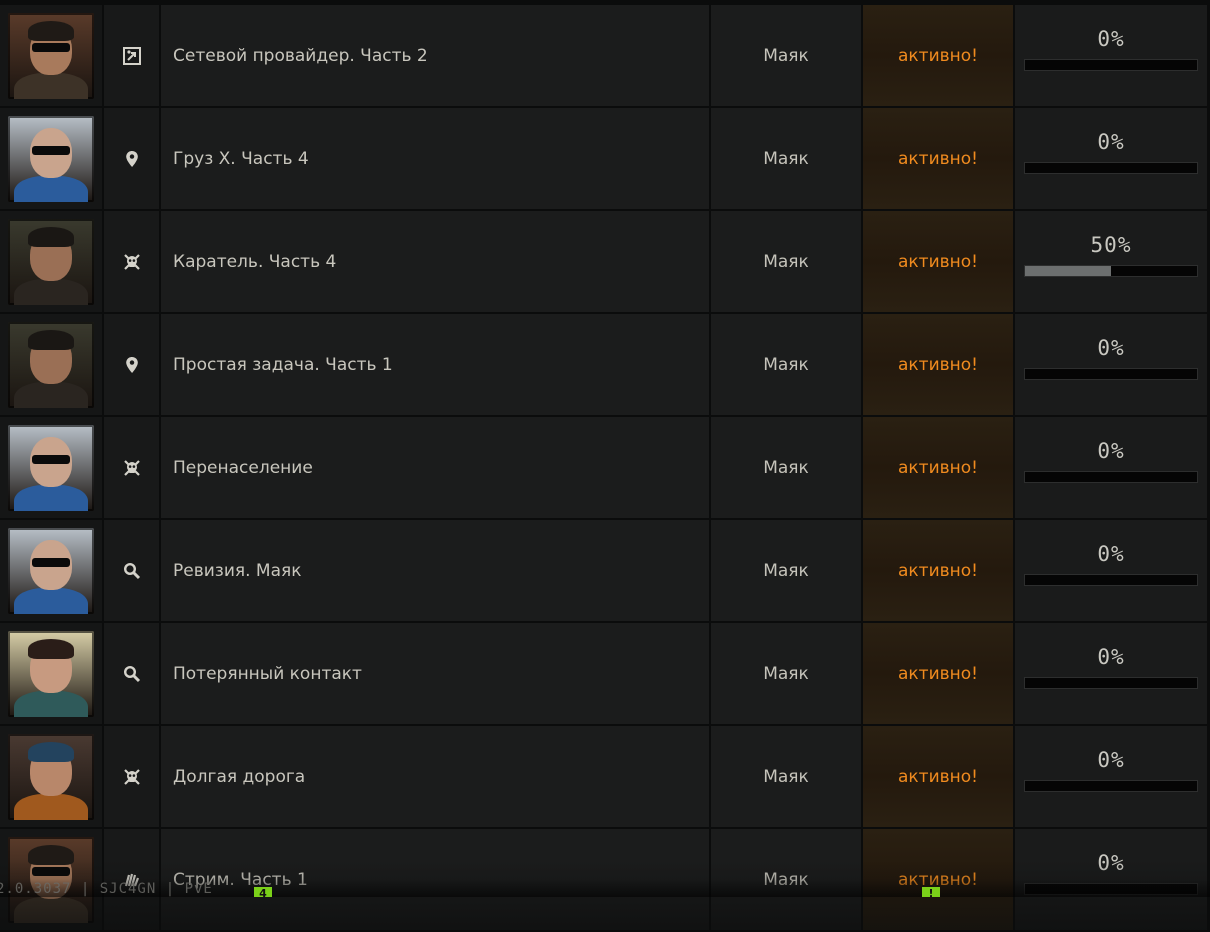  I want to click on footer-overlay: 2.0.3037 | SJC4GN | PvE 4 !, so click(605, 889).